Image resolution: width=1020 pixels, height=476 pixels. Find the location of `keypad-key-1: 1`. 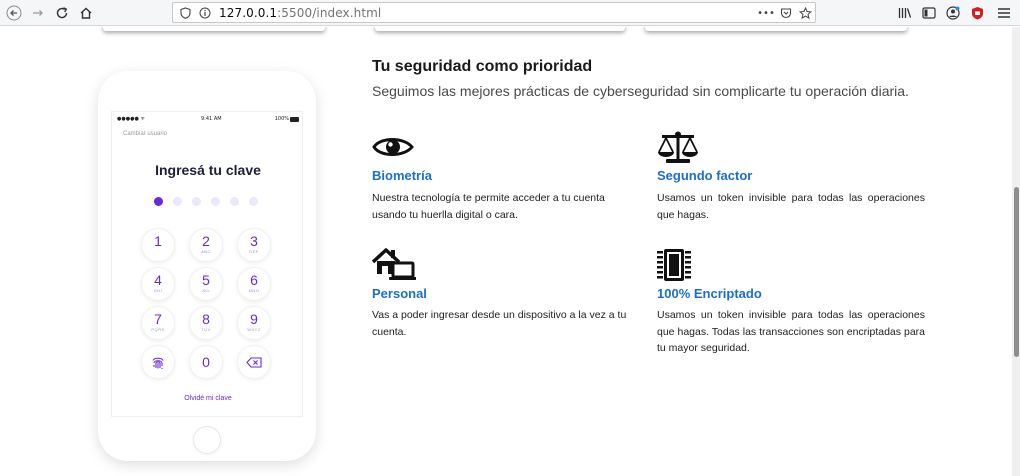

keypad-key-1: 1 is located at coordinates (158, 245).